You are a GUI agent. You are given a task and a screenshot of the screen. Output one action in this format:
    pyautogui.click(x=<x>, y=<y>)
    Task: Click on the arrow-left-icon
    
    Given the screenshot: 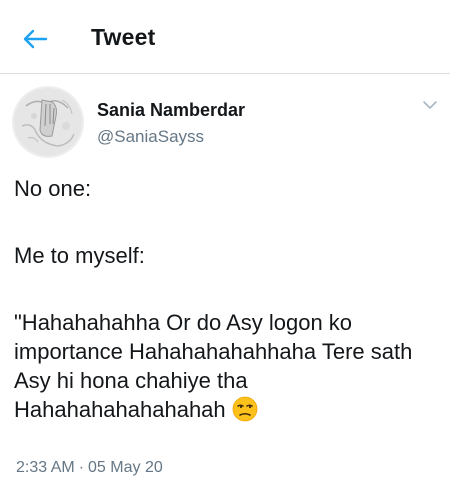 What is the action you would take?
    pyautogui.click(x=35, y=39)
    